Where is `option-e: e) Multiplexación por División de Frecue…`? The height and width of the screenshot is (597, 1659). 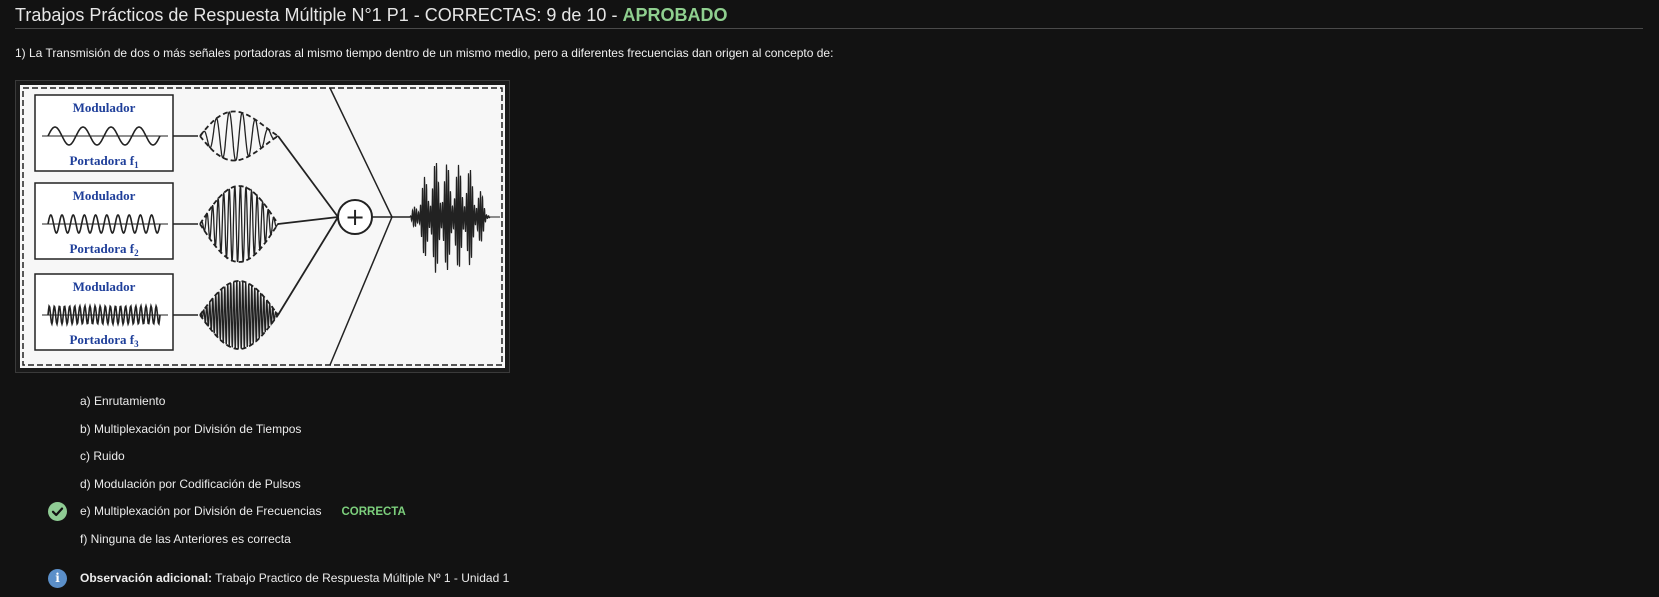 option-e: e) Multiplexación por División de Frecue… is located at coordinates (243, 511).